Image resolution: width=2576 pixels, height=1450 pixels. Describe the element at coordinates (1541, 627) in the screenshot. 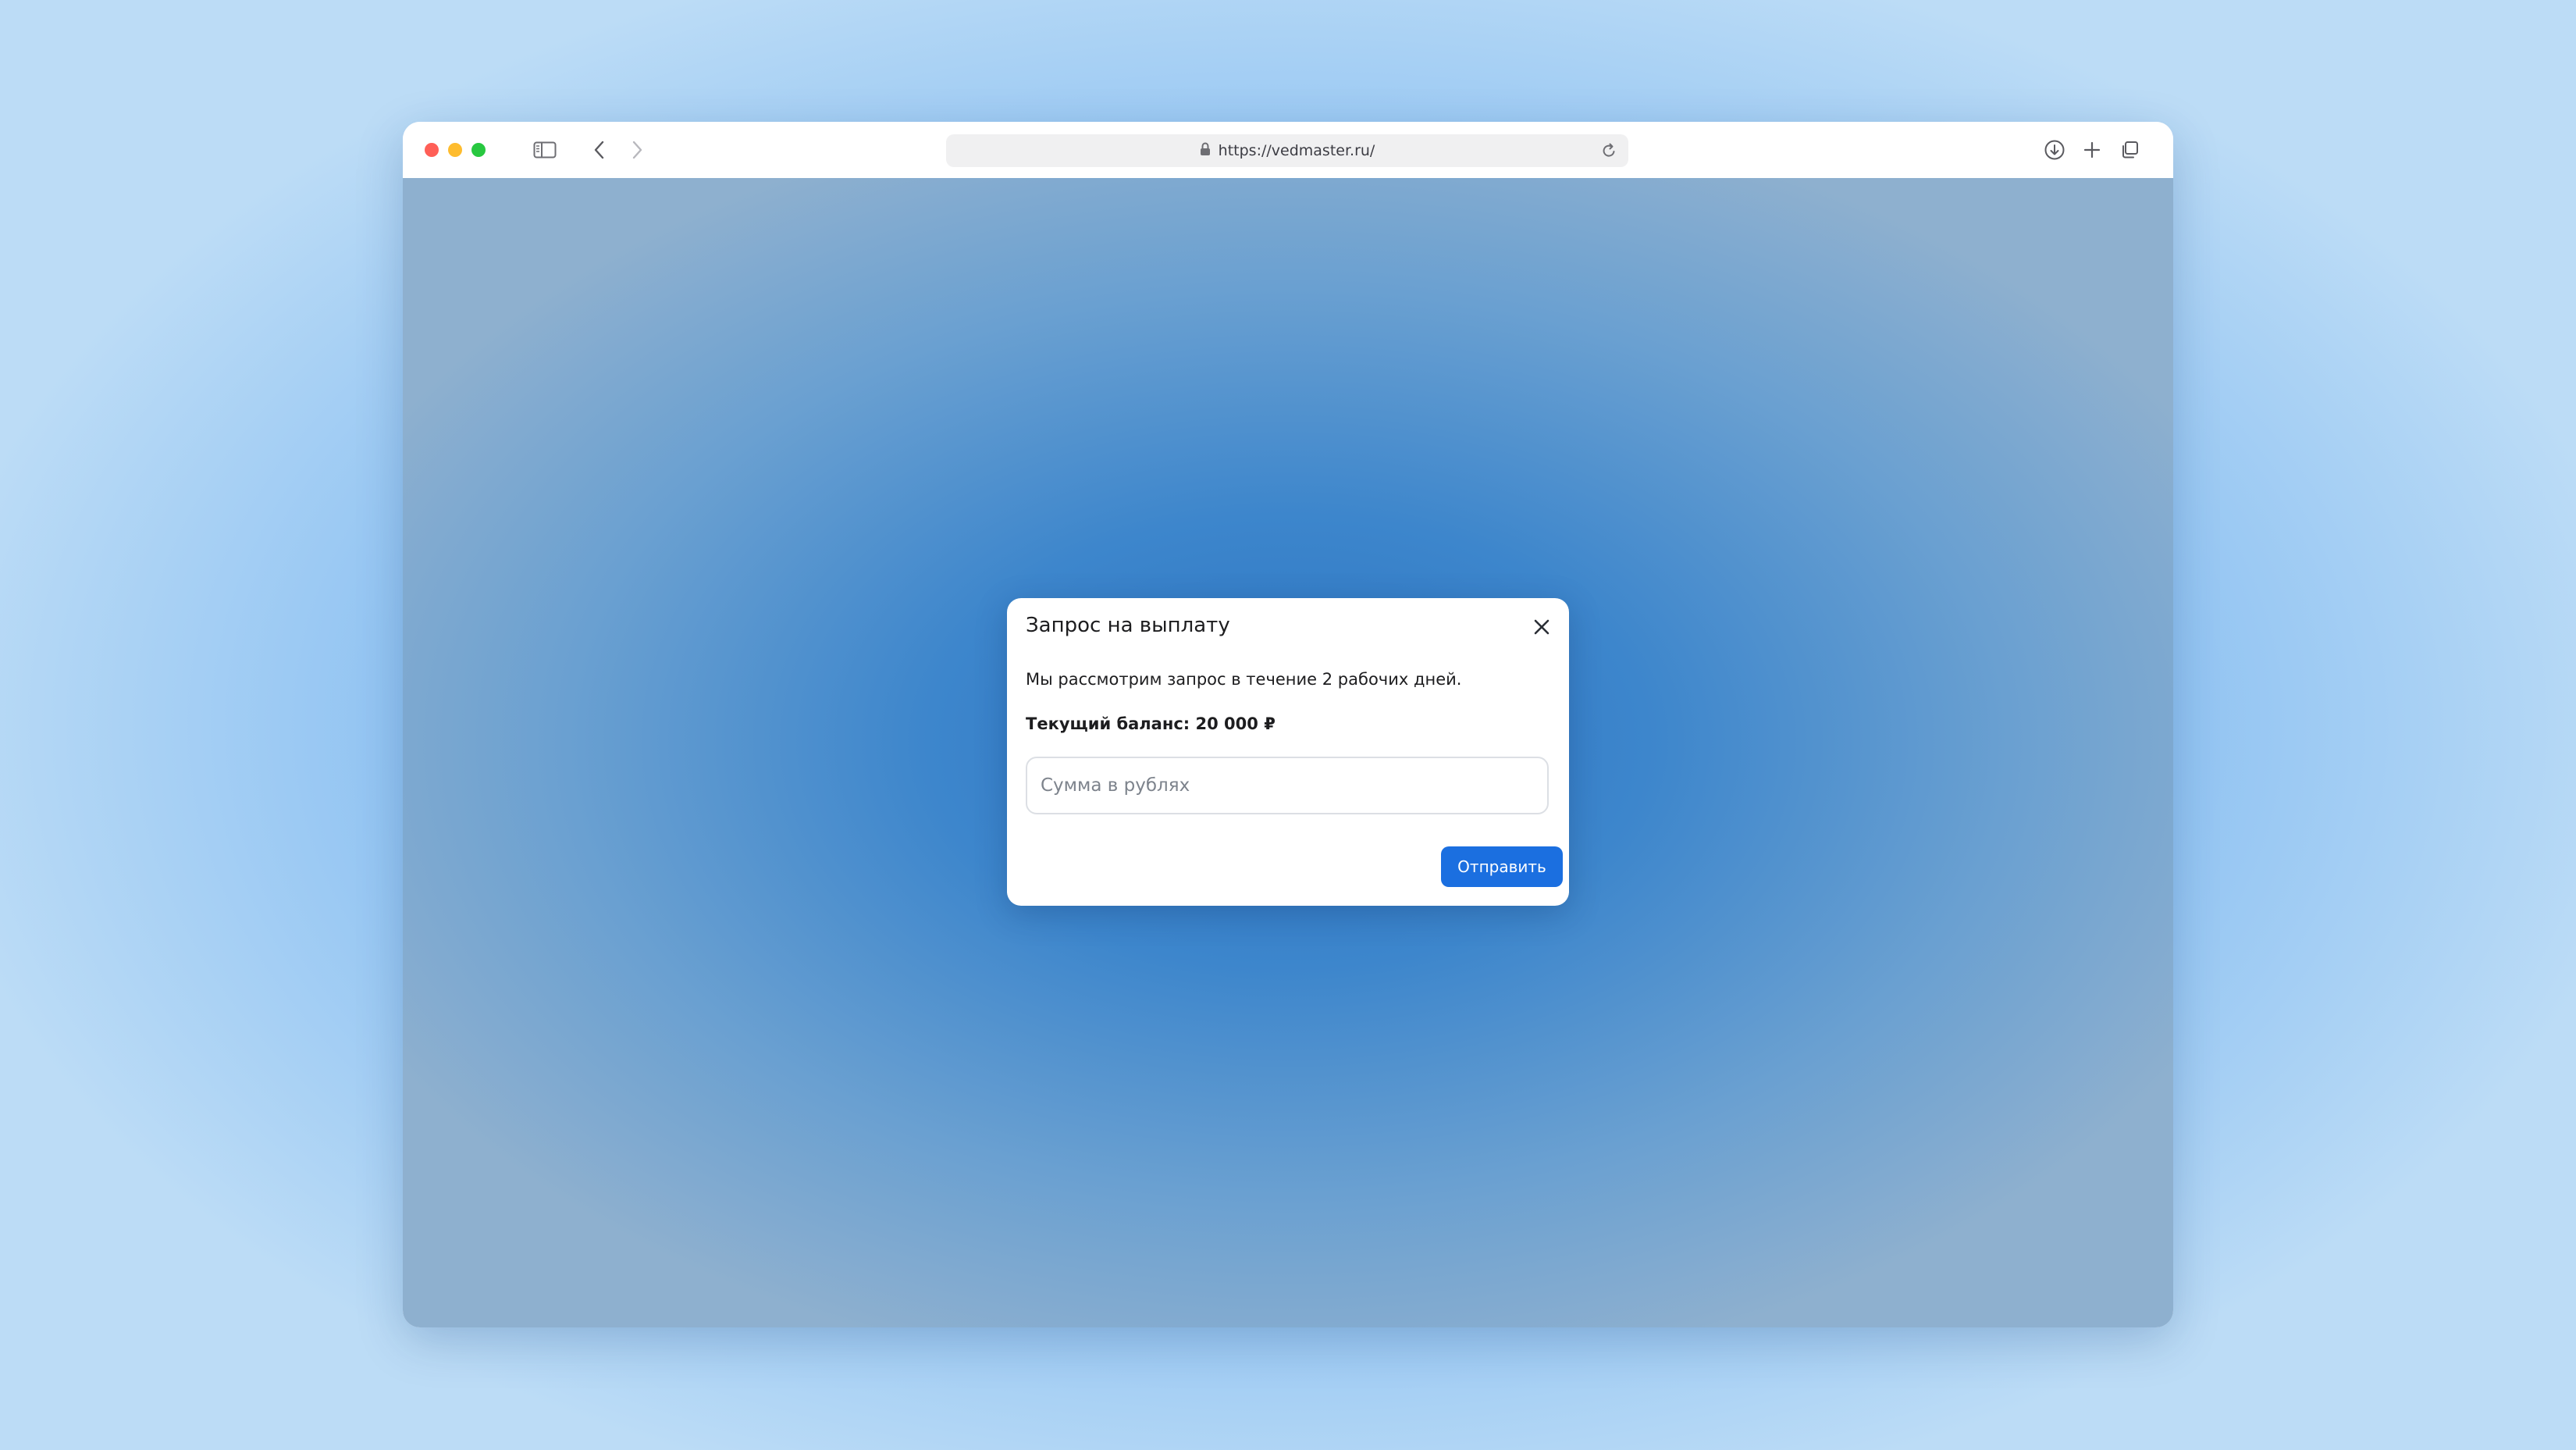

I see `close-icon` at that location.